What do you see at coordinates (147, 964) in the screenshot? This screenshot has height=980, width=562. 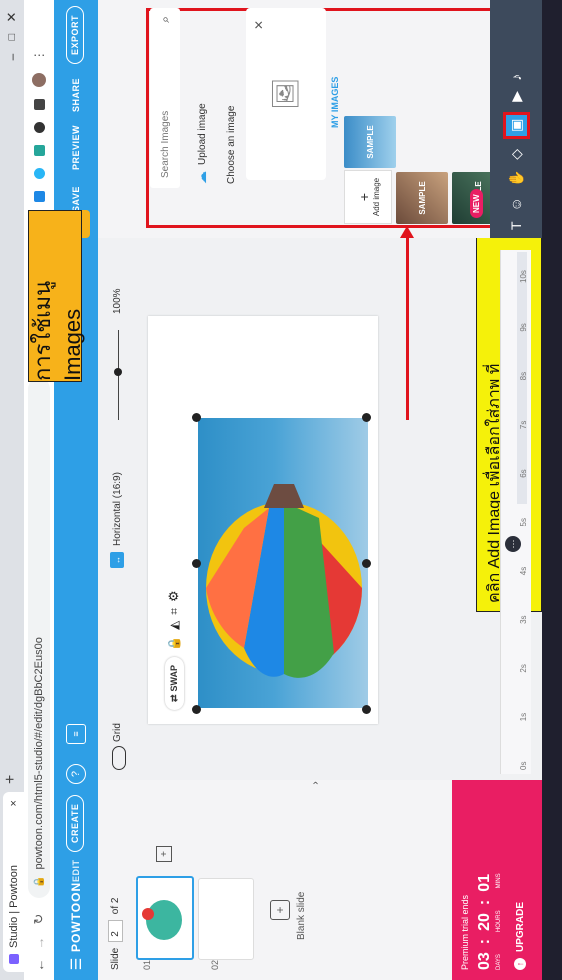 I see `slide-number: 01` at bounding box center [147, 964].